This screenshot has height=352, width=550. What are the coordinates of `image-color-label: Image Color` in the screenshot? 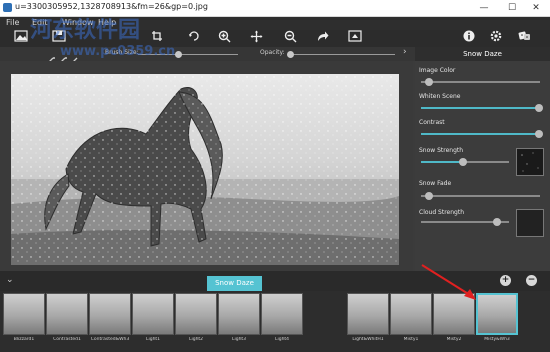 It's located at (437, 70).